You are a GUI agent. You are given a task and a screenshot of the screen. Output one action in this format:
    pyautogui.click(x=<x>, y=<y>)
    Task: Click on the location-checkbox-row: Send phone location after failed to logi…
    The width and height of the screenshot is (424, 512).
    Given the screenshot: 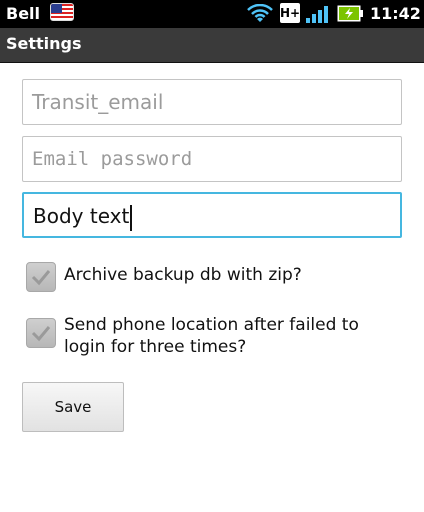 What is the action you would take?
    pyautogui.click(x=200, y=336)
    